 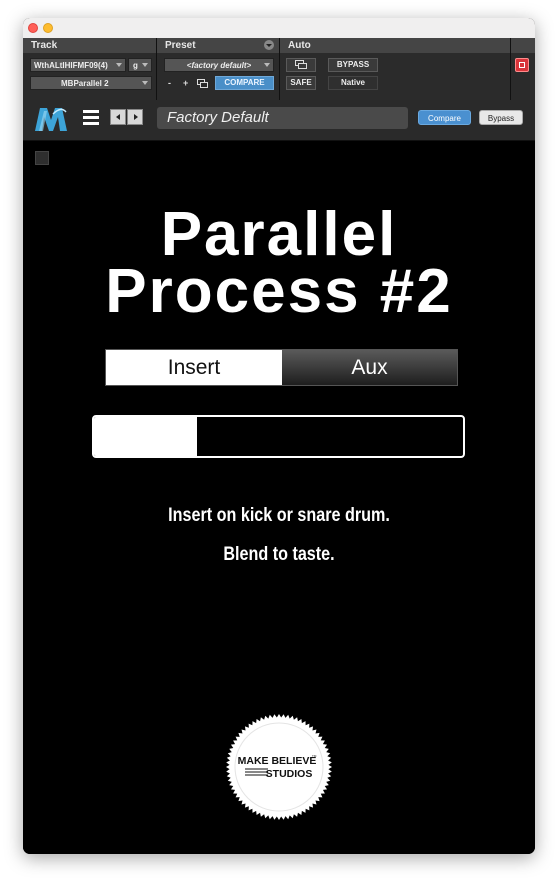 What do you see at coordinates (523, 45) in the screenshot?
I see `header-filler` at bounding box center [523, 45].